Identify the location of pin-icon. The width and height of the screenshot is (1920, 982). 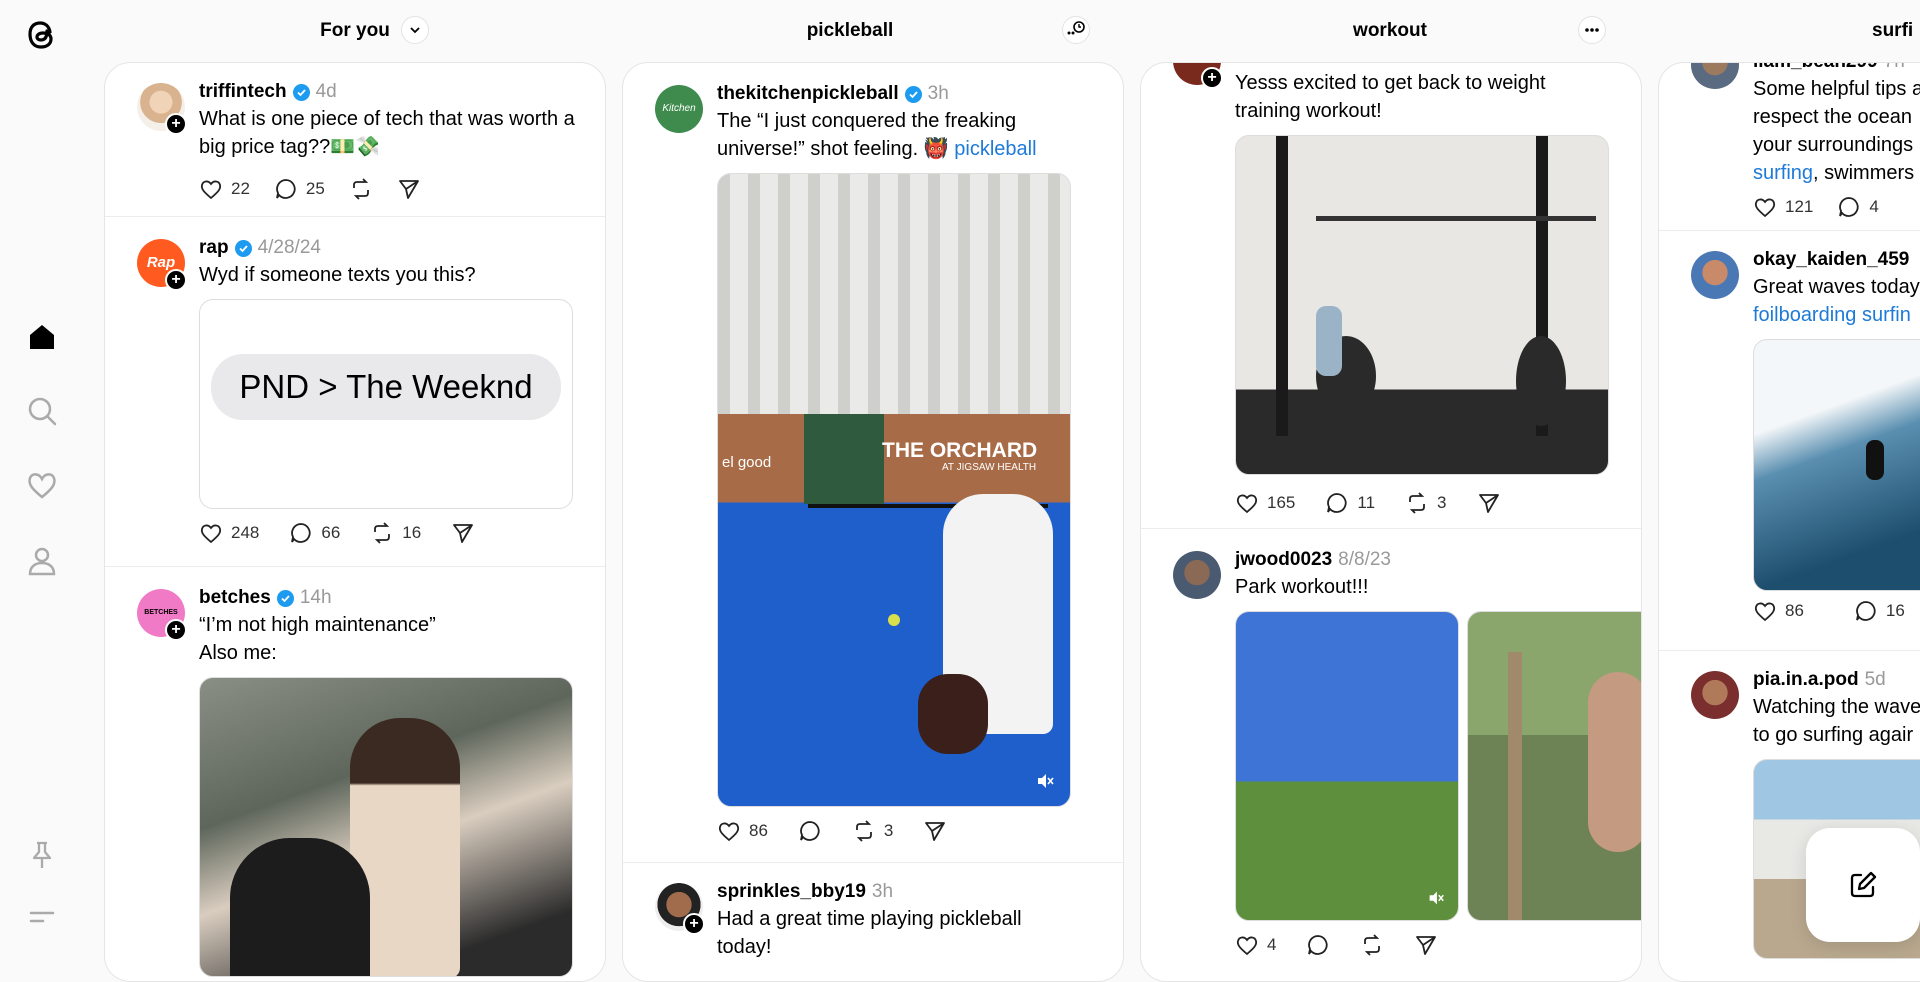
(42, 855).